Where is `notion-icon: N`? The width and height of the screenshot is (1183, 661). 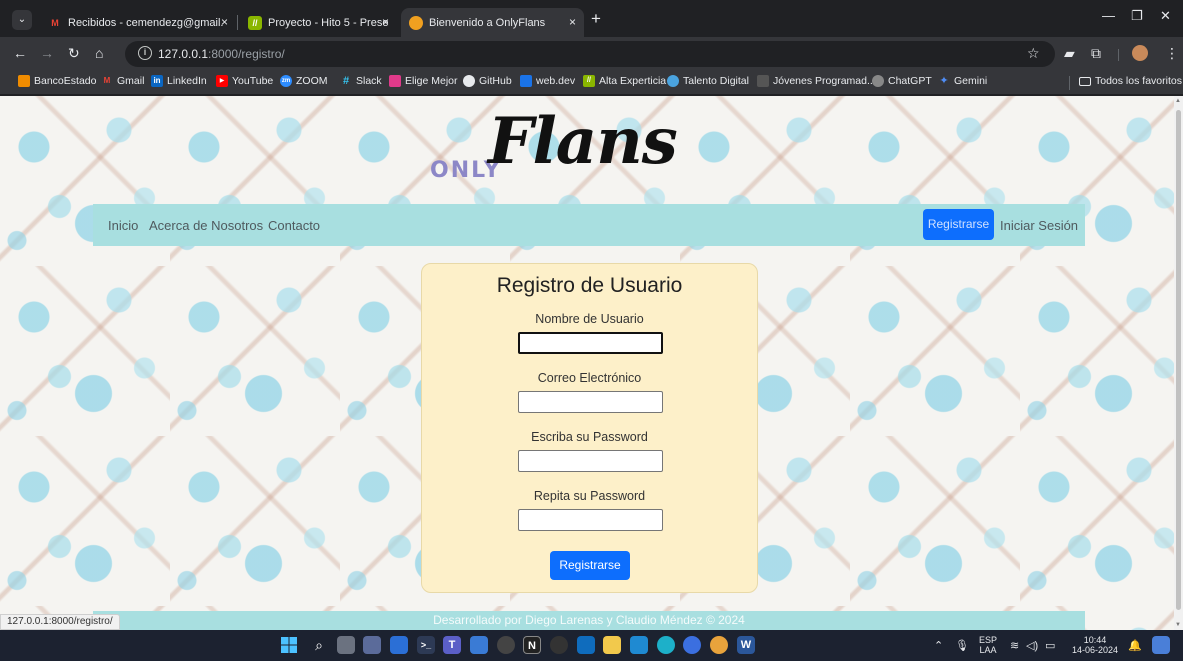 notion-icon: N is located at coordinates (532, 645).